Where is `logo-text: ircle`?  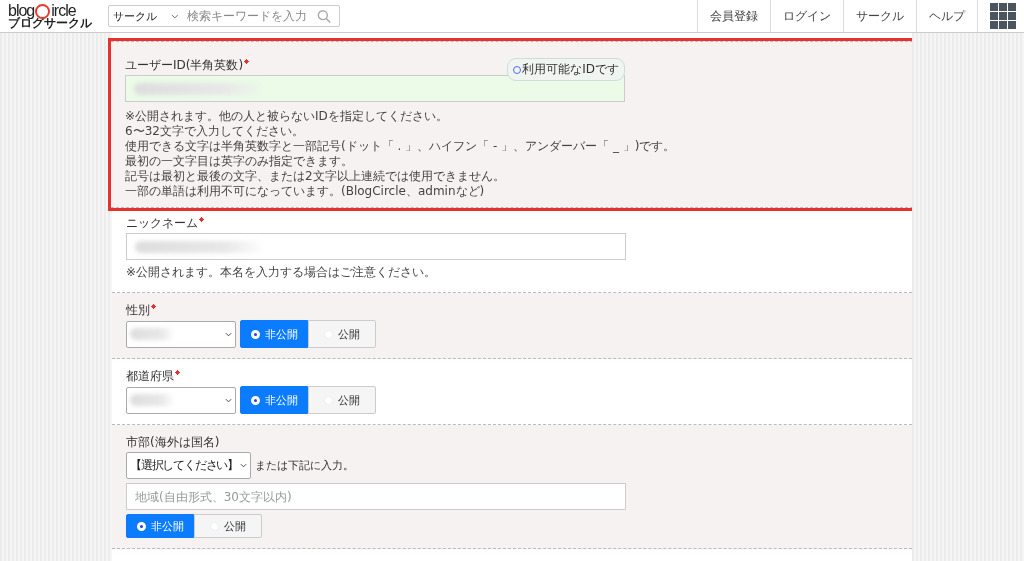 logo-text: ircle is located at coordinates (63, 10).